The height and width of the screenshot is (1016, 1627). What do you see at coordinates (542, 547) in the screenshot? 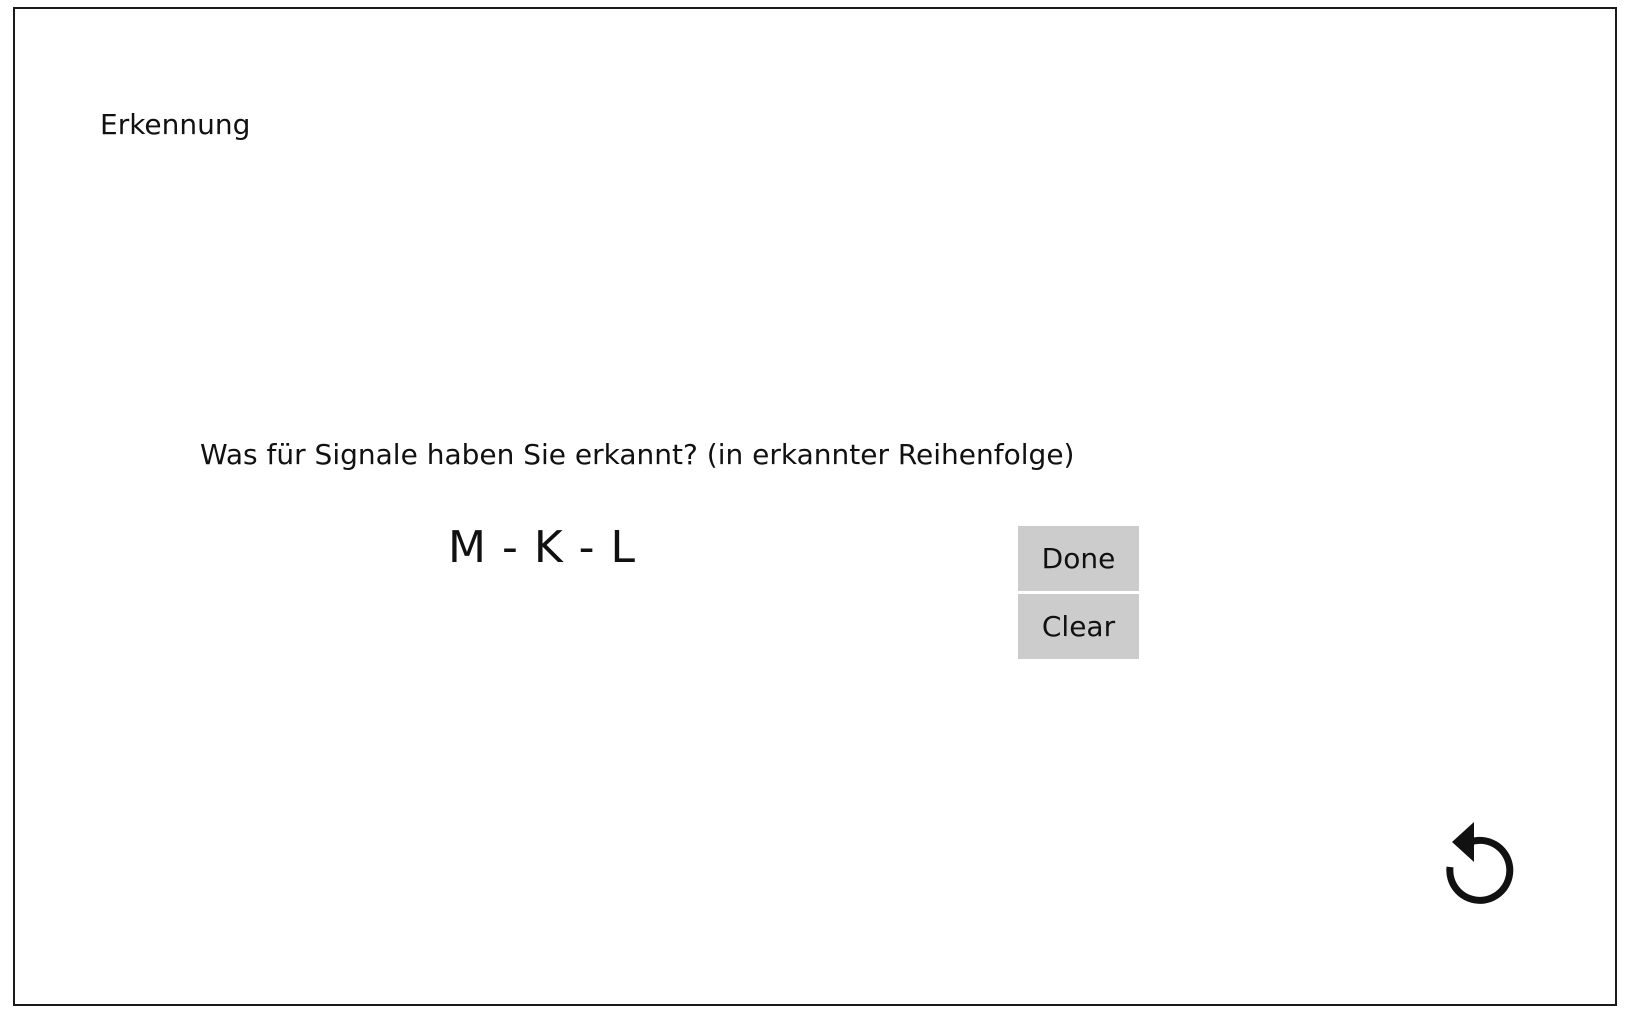
I see `recognized-signals: M - K - L` at bounding box center [542, 547].